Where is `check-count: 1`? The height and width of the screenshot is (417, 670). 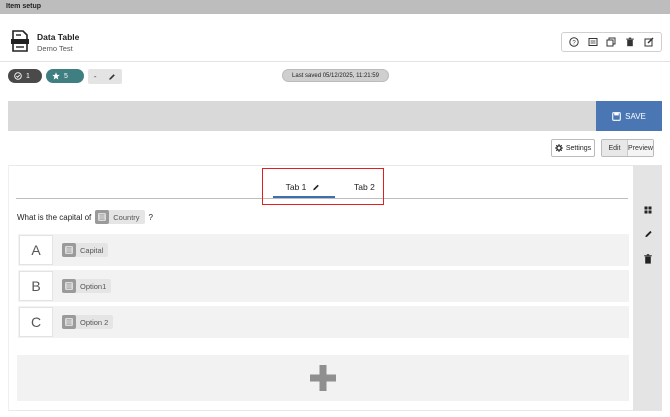
check-count: 1 is located at coordinates (28, 76).